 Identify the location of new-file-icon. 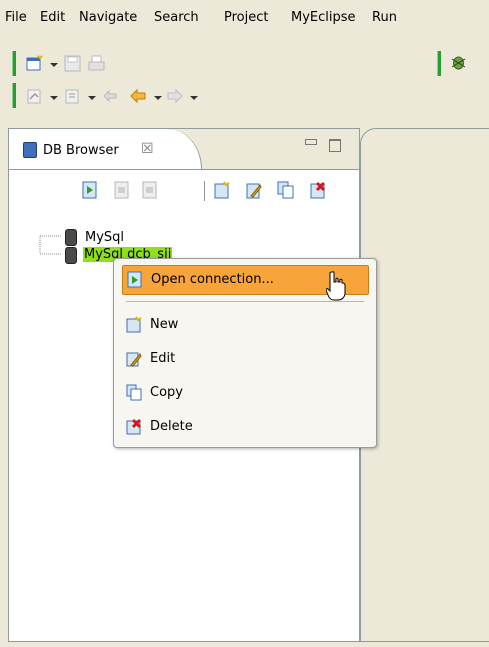
(34, 63).